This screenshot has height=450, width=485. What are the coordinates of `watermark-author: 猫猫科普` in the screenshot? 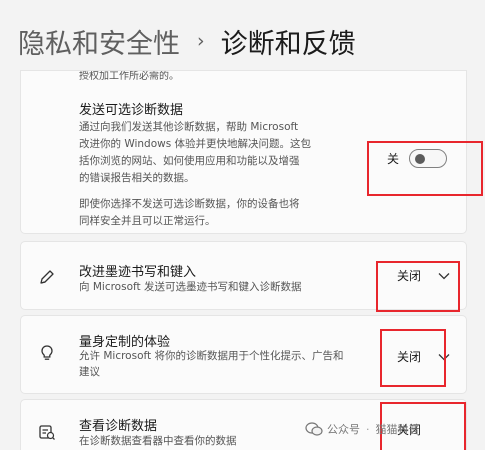 It's located at (397, 429).